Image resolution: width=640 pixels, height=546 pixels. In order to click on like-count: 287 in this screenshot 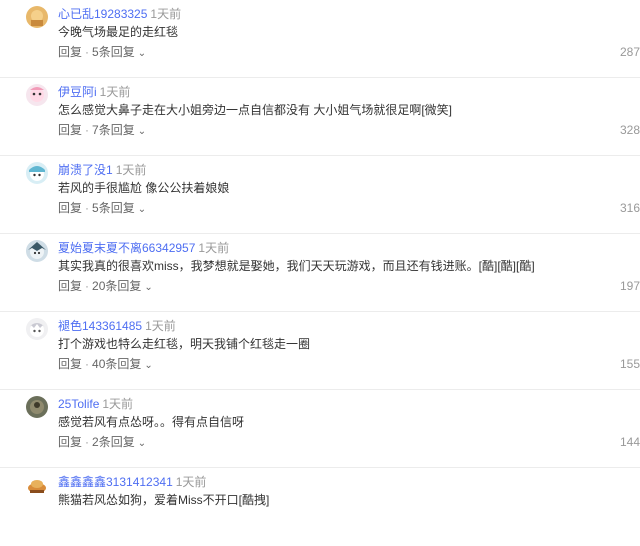, I will do `click(630, 52)`.